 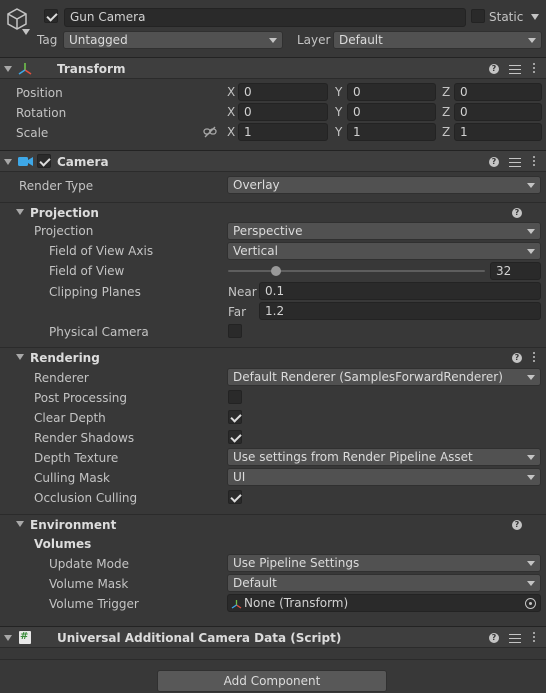 What do you see at coordinates (73, 525) in the screenshot?
I see `environment-title: Environment` at bounding box center [73, 525].